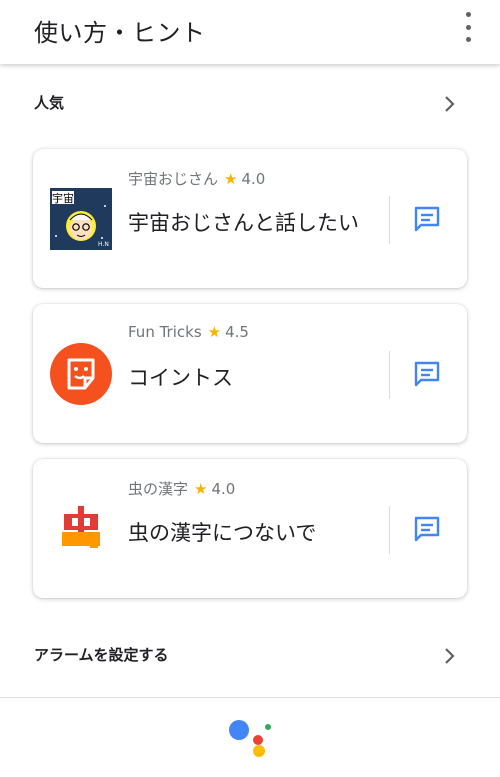 Image resolution: width=500 pixels, height=777 pixels. Describe the element at coordinates (81, 527) in the screenshot. I see `mushi-kanji-icon` at that location.